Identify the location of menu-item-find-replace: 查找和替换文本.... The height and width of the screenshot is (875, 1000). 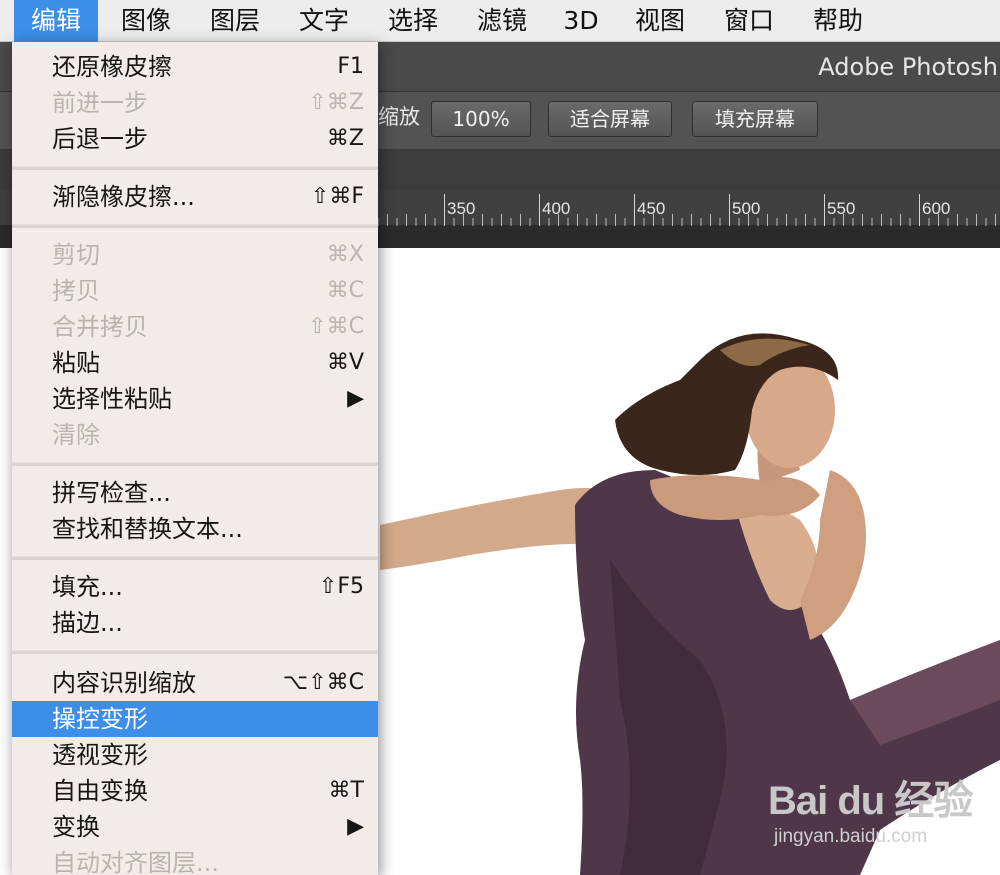
(195, 529).